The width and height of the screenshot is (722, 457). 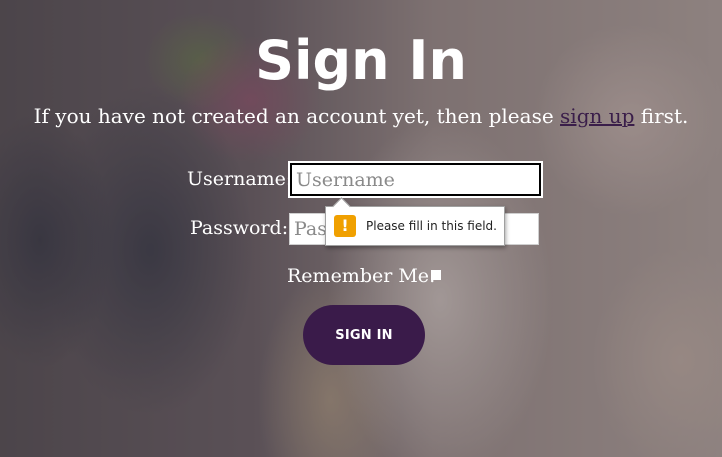 What do you see at coordinates (364, 335) in the screenshot?
I see `sign-in-button: SIGN IN` at bounding box center [364, 335].